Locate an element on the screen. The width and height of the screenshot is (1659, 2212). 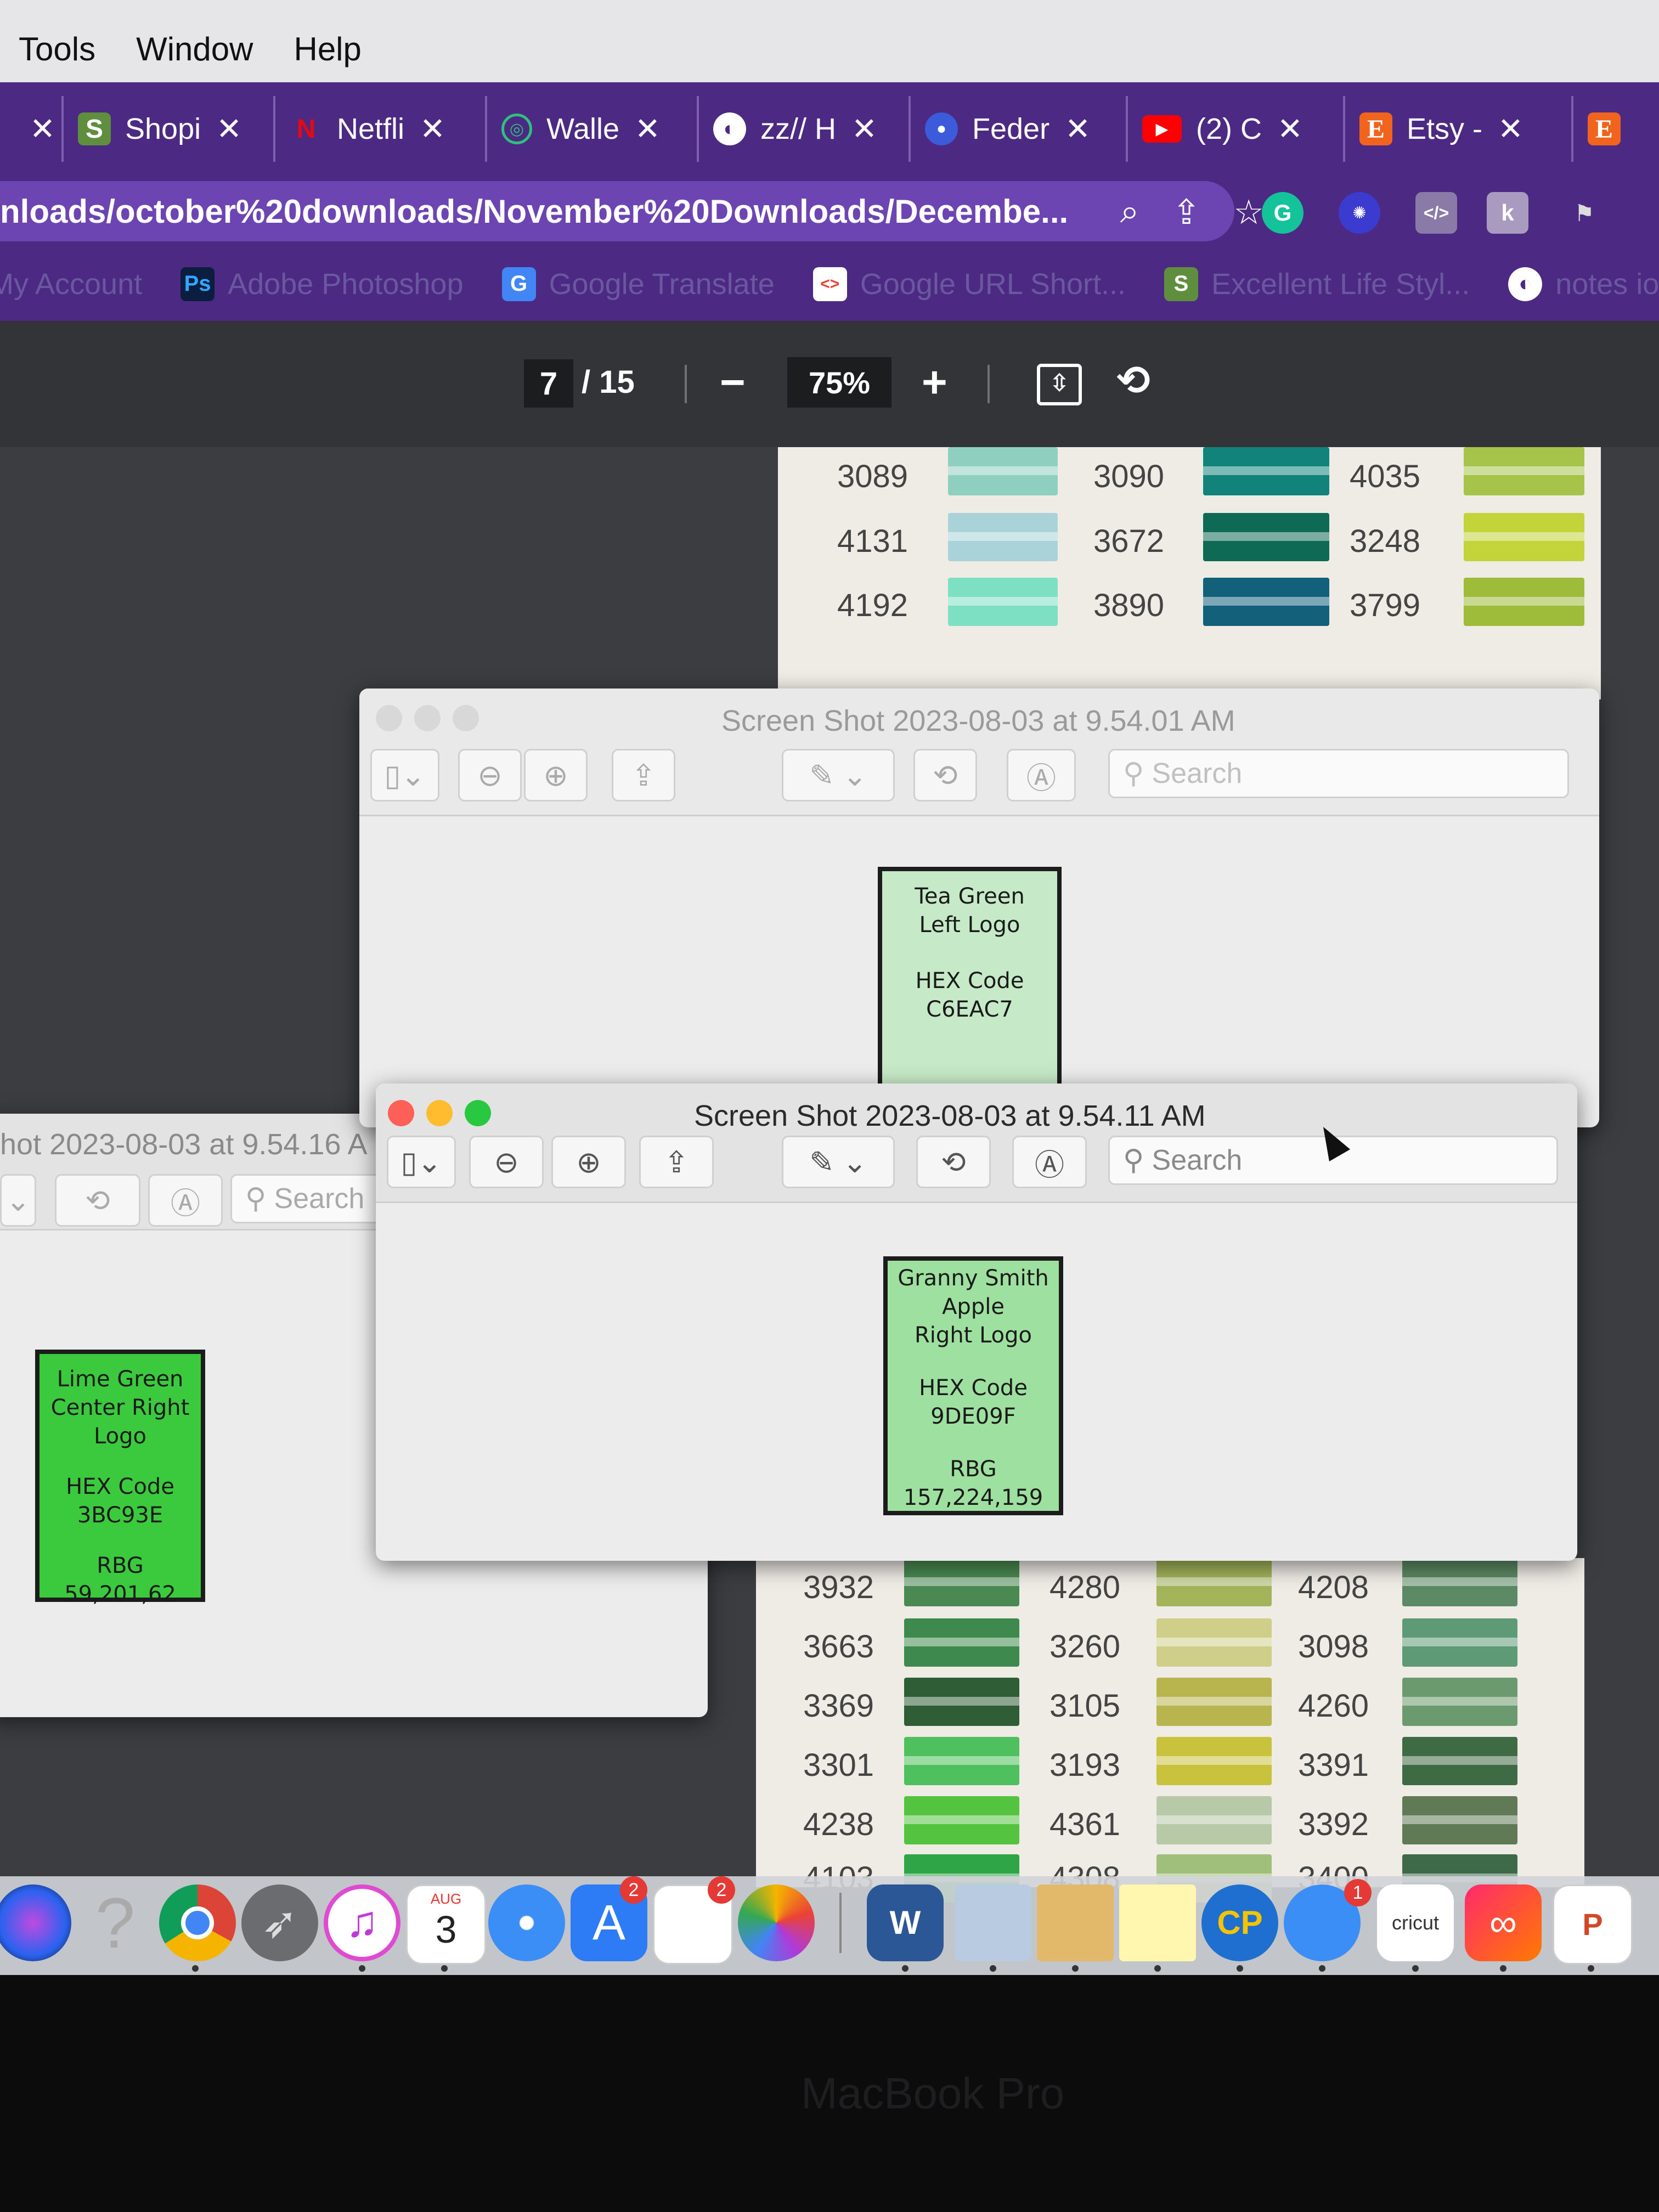
notes-icon is located at coordinates (1157, 1923).